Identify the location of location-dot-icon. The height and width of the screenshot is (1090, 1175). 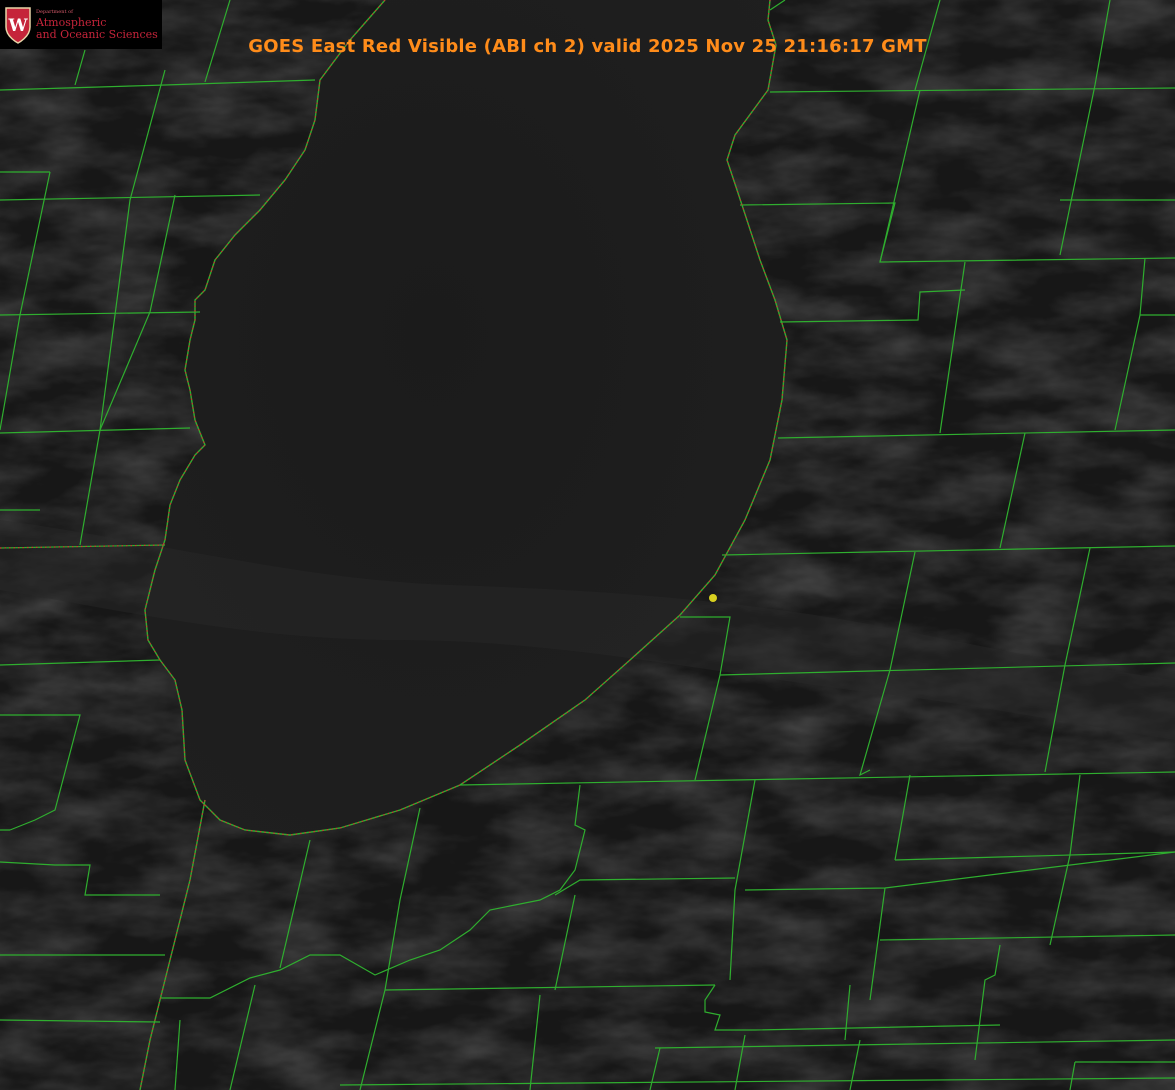
(713, 598).